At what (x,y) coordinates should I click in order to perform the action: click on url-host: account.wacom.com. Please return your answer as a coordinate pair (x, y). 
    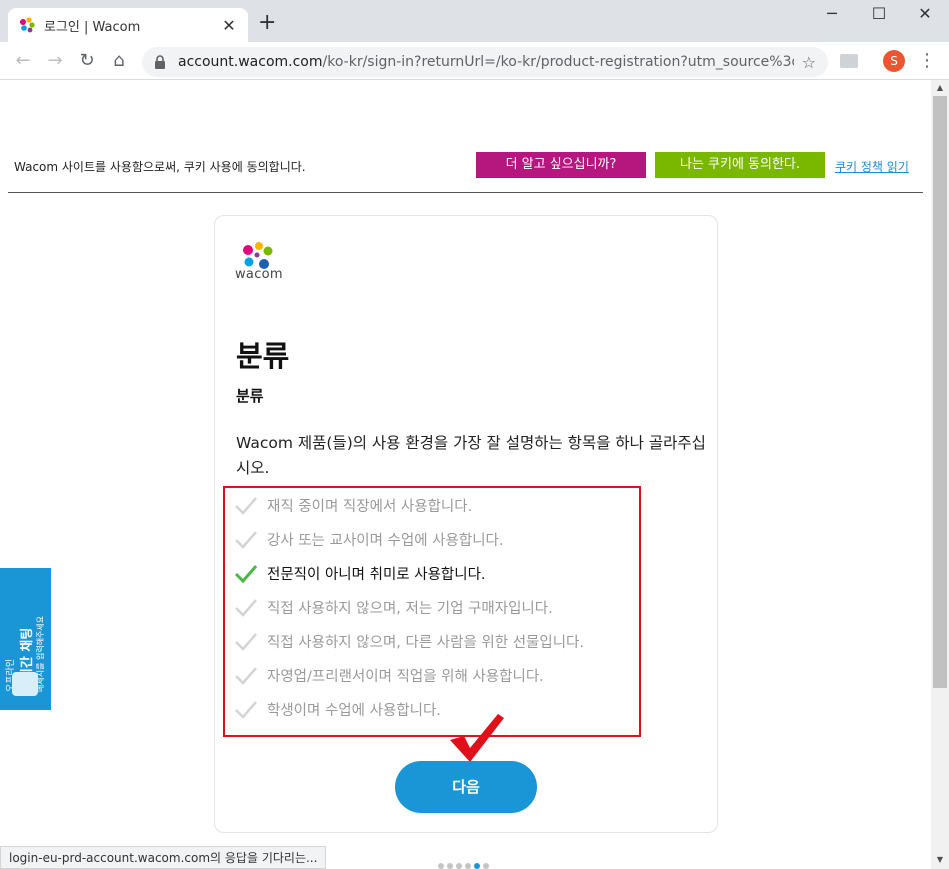
    Looking at the image, I should click on (250, 62).